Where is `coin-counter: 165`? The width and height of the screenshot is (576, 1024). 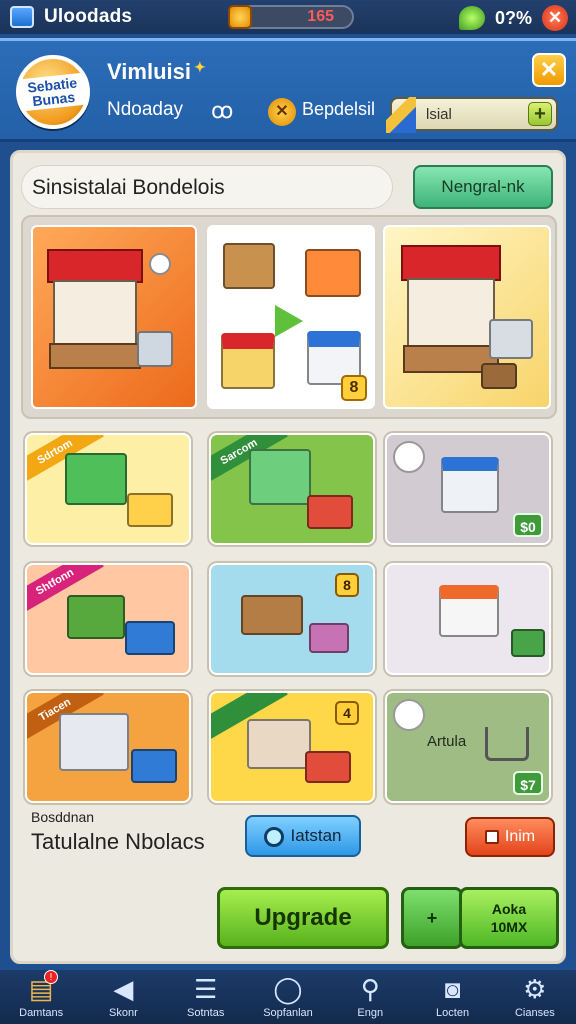 coin-counter: 165 is located at coordinates (291, 17).